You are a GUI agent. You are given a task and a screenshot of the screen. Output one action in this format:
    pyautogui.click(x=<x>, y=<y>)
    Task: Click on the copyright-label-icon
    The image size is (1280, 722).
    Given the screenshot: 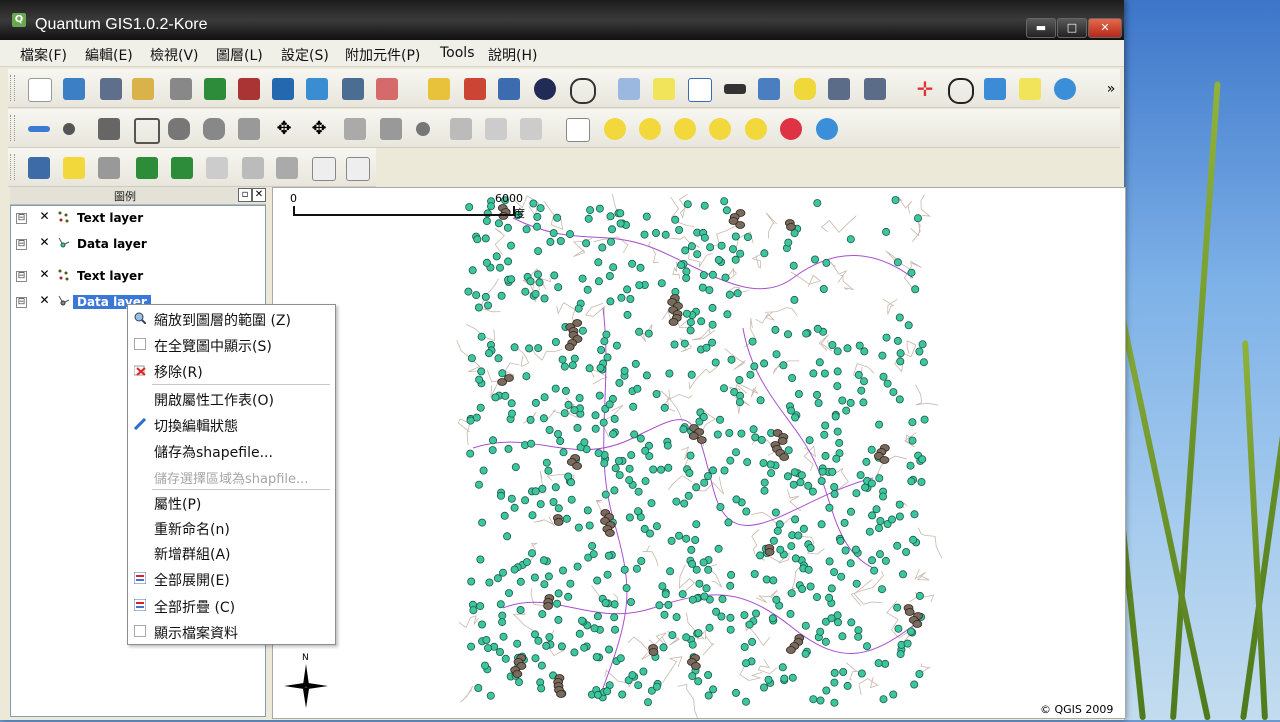 What is the action you would take?
    pyautogui.click(x=961, y=91)
    